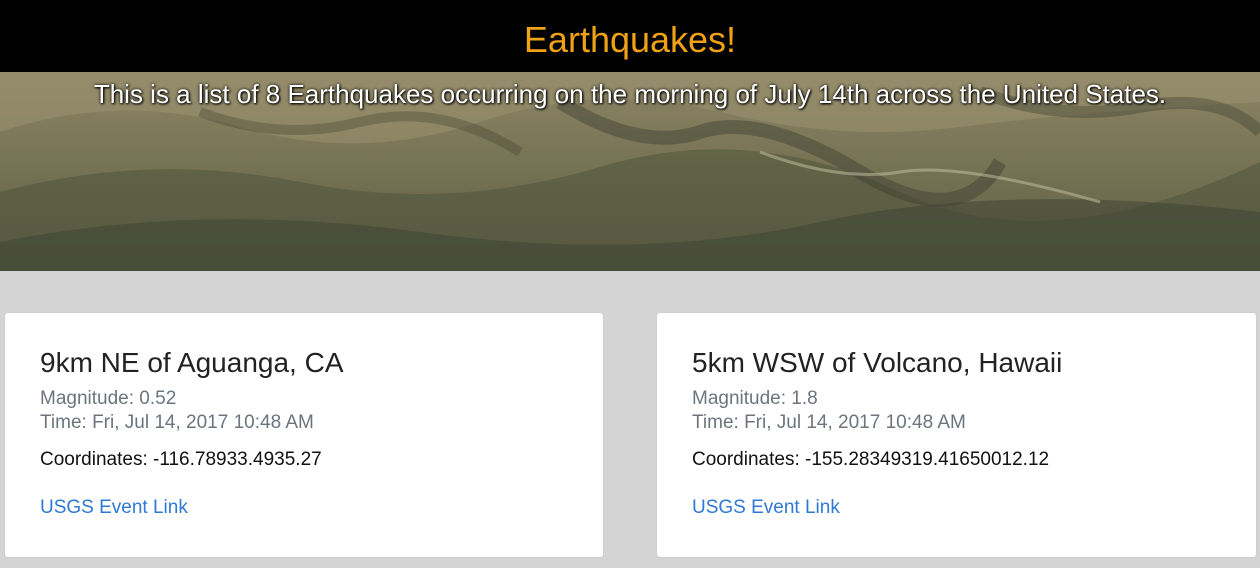  I want to click on earthquake-coordinates: Coordinates: -155.28349319.41650012.12, so click(871, 459).